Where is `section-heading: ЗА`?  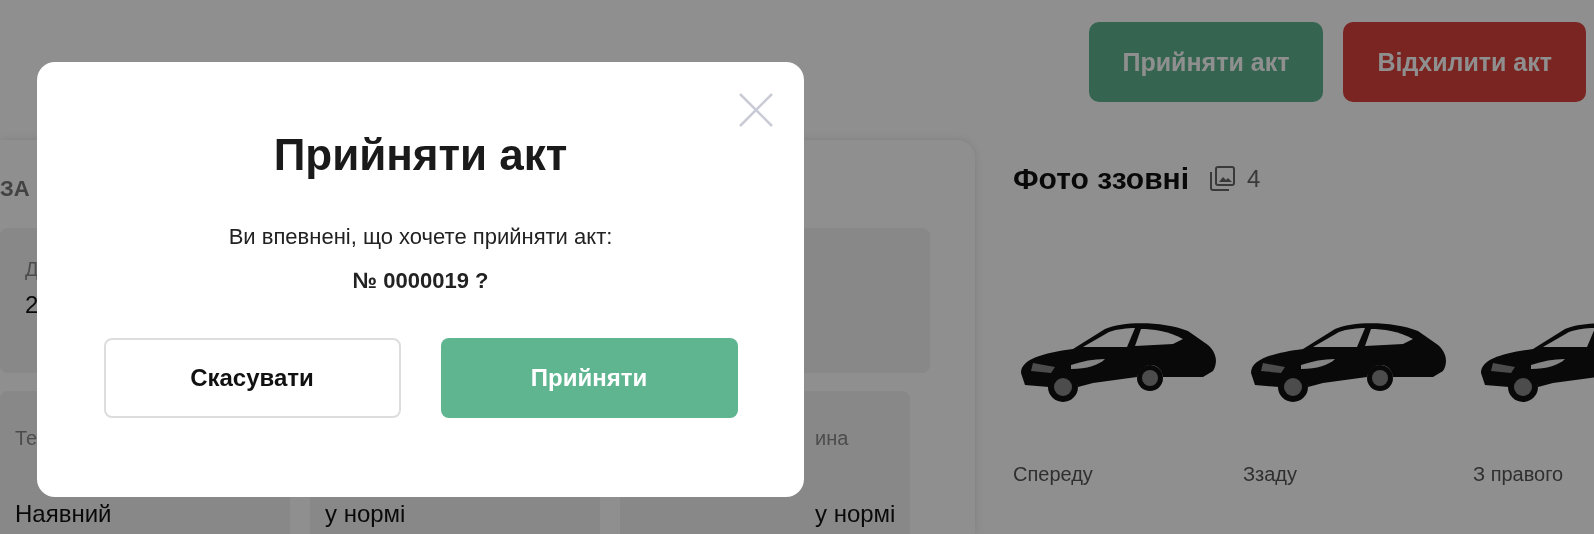
section-heading: ЗА is located at coordinates (15, 189).